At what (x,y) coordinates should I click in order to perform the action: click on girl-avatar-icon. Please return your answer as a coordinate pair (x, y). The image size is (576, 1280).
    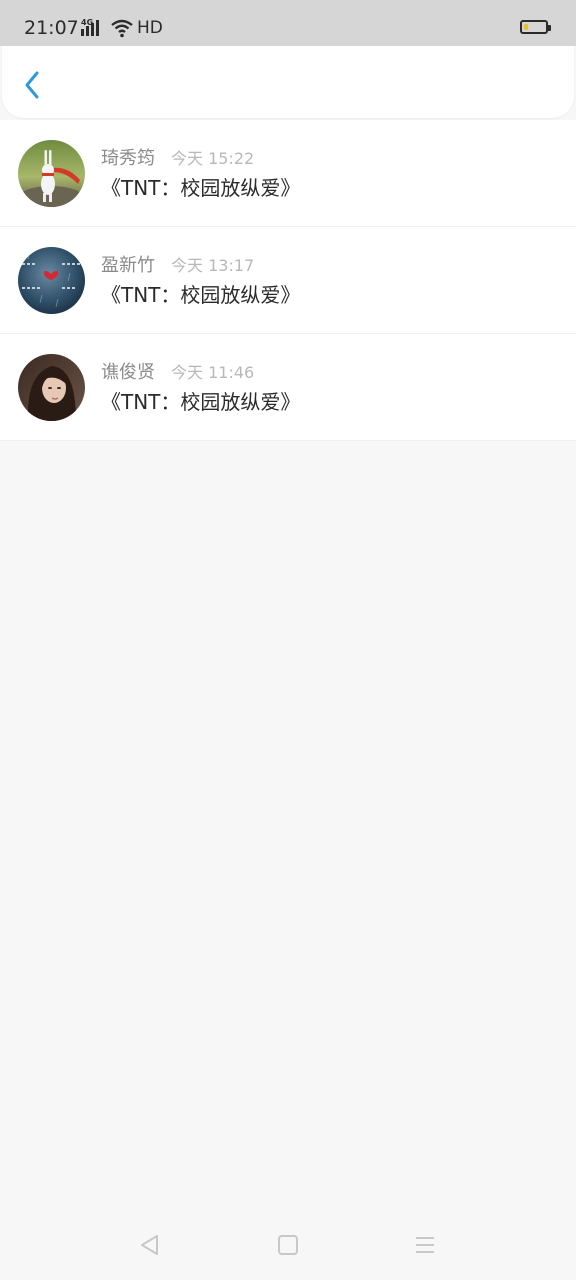
    Looking at the image, I should click on (51, 387).